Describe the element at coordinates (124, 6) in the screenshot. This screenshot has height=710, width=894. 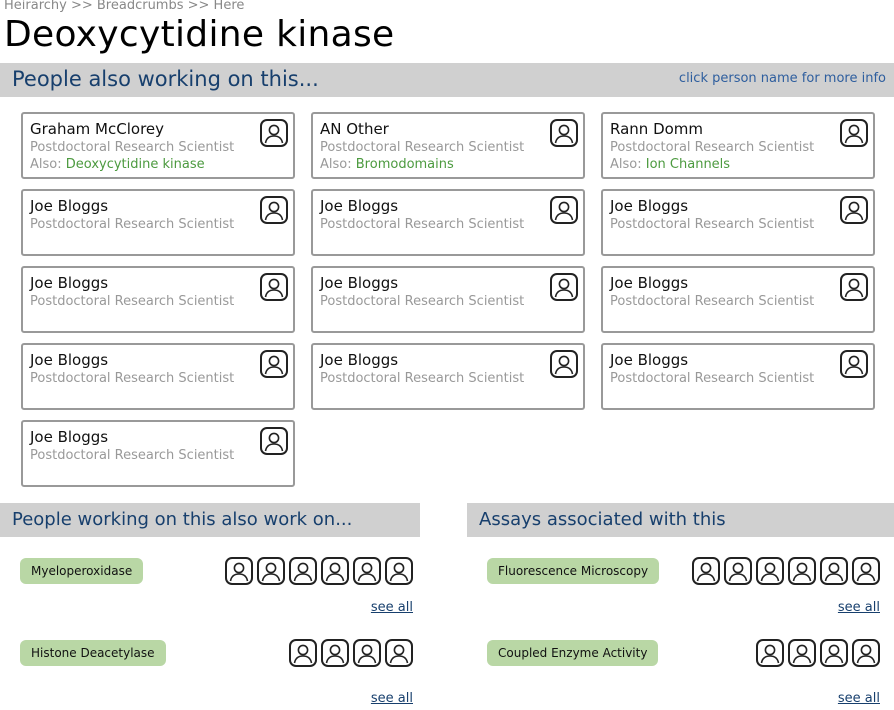
I see `breadcrumb: Heirarchy >> Breadcrumbs >> Here` at that location.